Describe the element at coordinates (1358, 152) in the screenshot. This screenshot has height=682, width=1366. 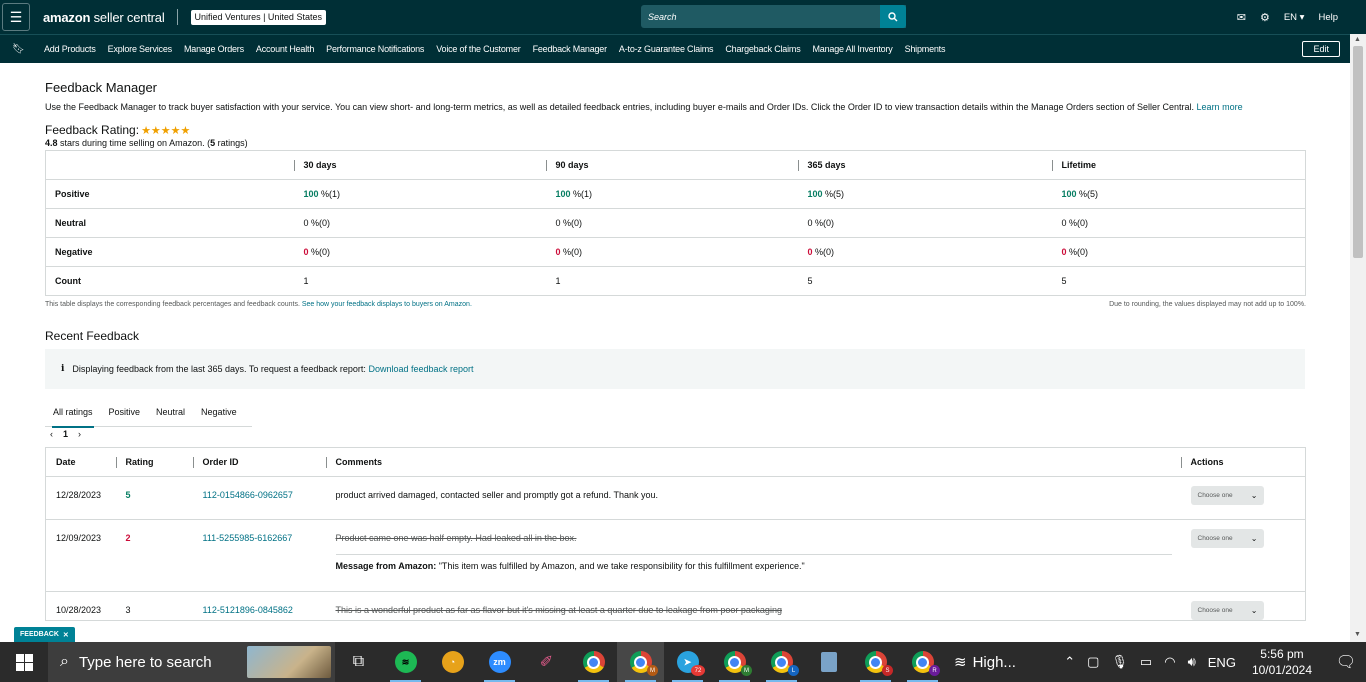
I see `scroll-thumb` at that location.